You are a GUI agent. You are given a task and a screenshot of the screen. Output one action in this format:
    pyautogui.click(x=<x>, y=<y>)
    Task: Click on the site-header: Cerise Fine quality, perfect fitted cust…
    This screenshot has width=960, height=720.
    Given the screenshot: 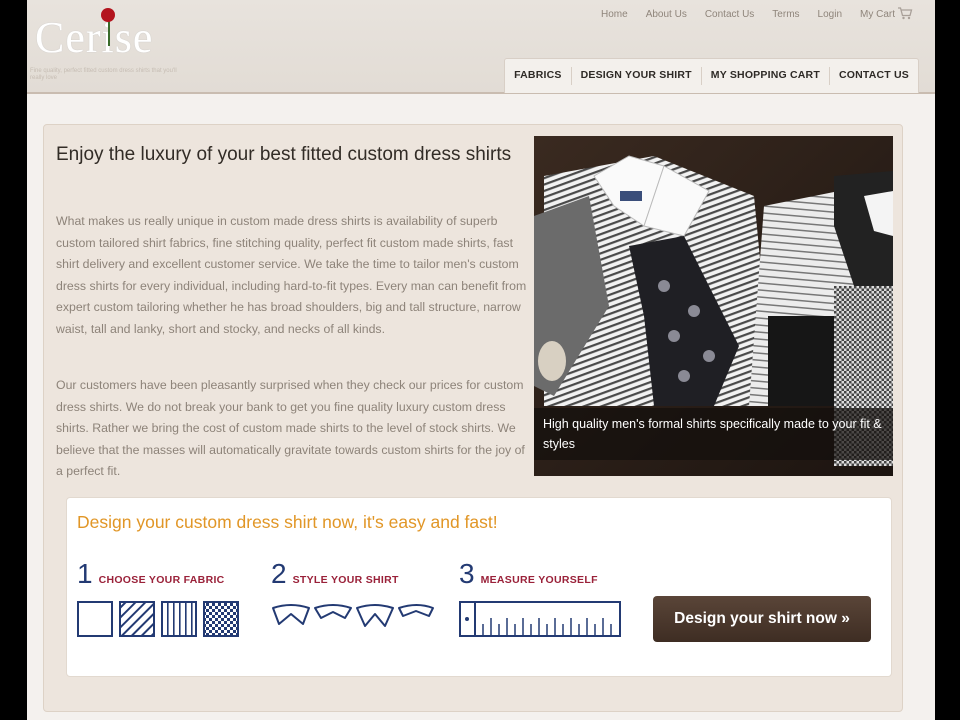 What is the action you would take?
    pyautogui.click(x=481, y=47)
    